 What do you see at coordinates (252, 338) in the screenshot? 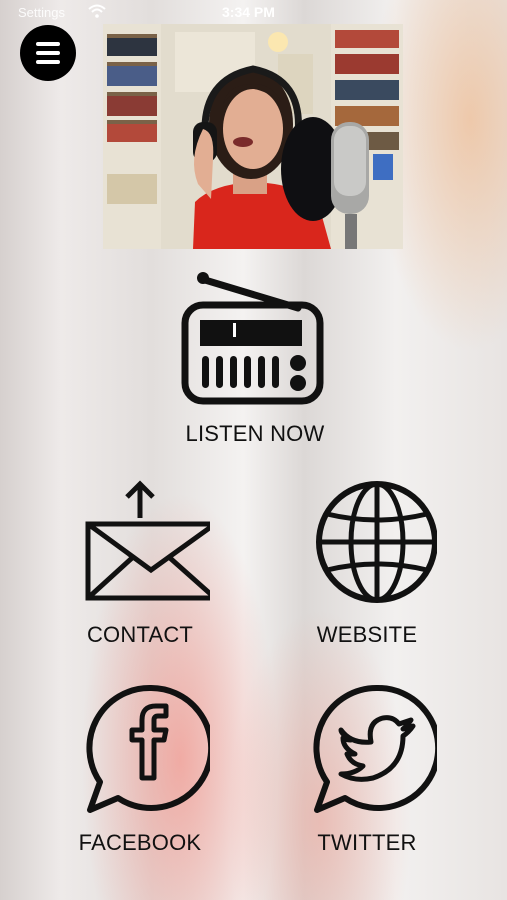
I see `radio-icon` at bounding box center [252, 338].